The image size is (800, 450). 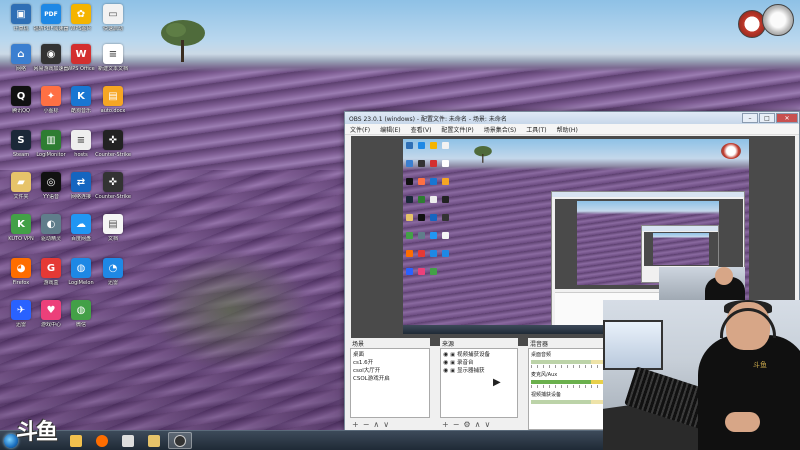 What do you see at coordinates (81, 224) in the screenshot?
I see `app-icon: ☁` at bounding box center [81, 224].